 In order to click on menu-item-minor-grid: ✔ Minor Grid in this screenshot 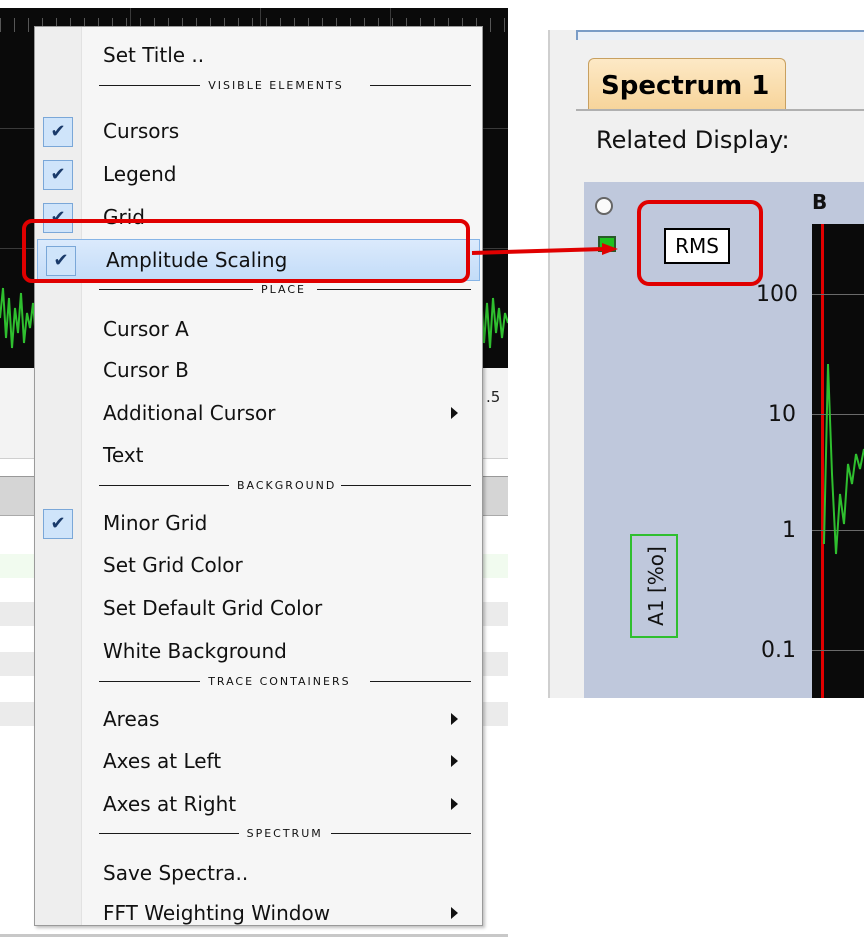, I will do `click(258, 524)`.